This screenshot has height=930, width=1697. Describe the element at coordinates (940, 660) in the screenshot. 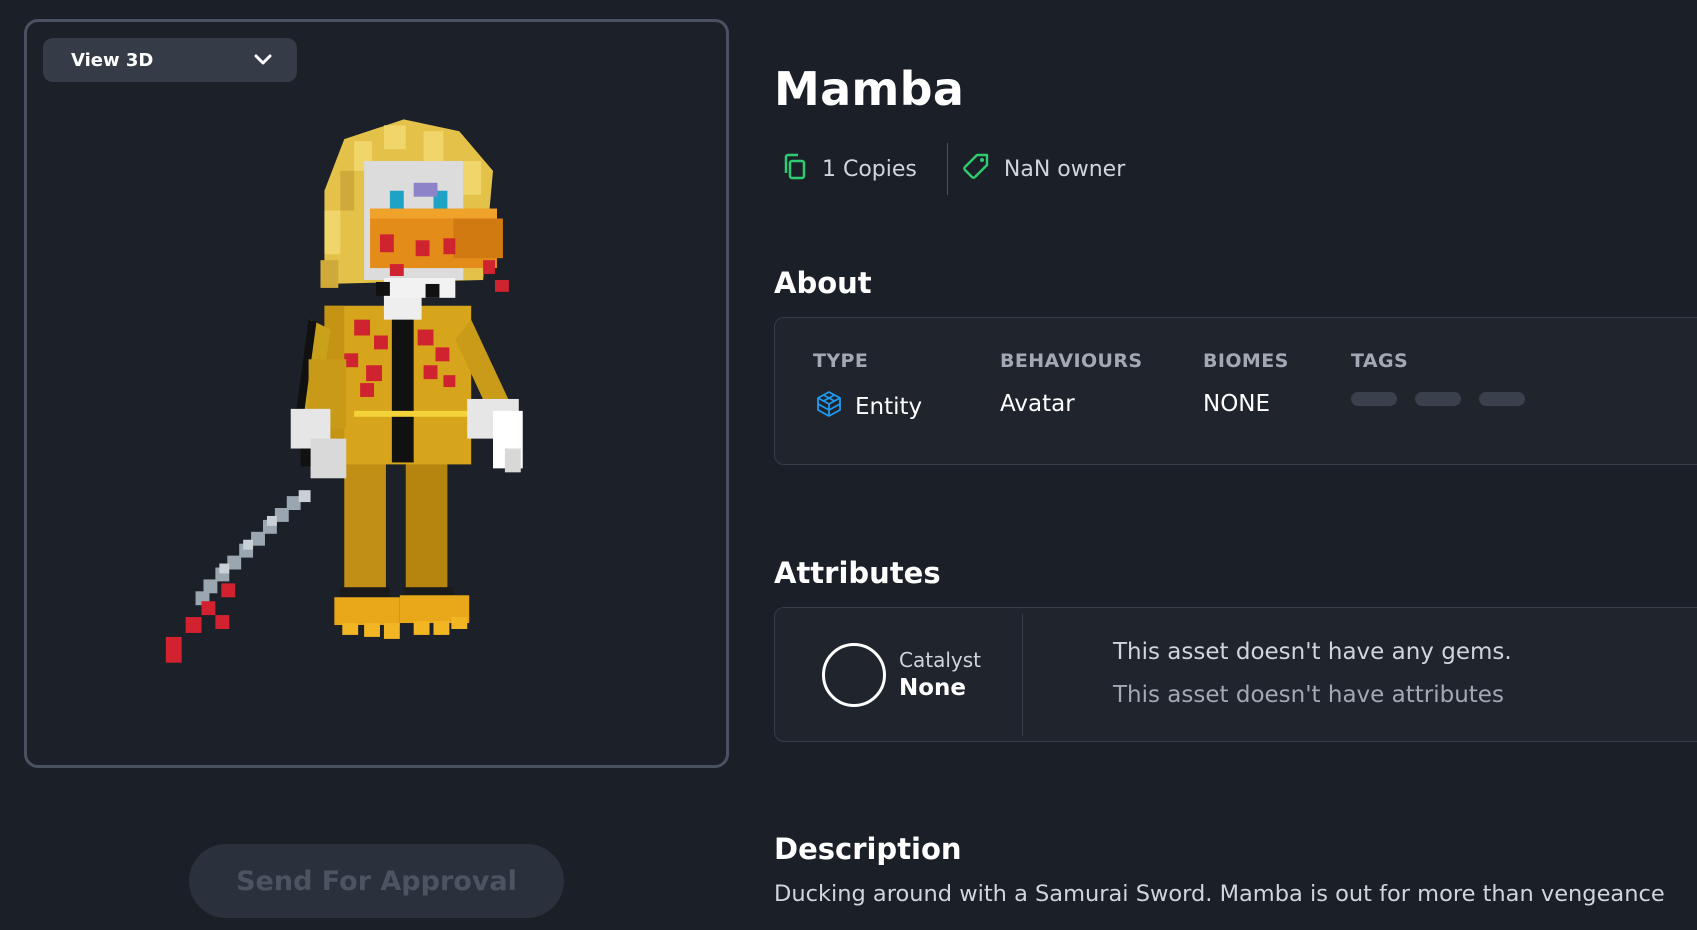

I see `catalyst-label: Catalyst` at that location.